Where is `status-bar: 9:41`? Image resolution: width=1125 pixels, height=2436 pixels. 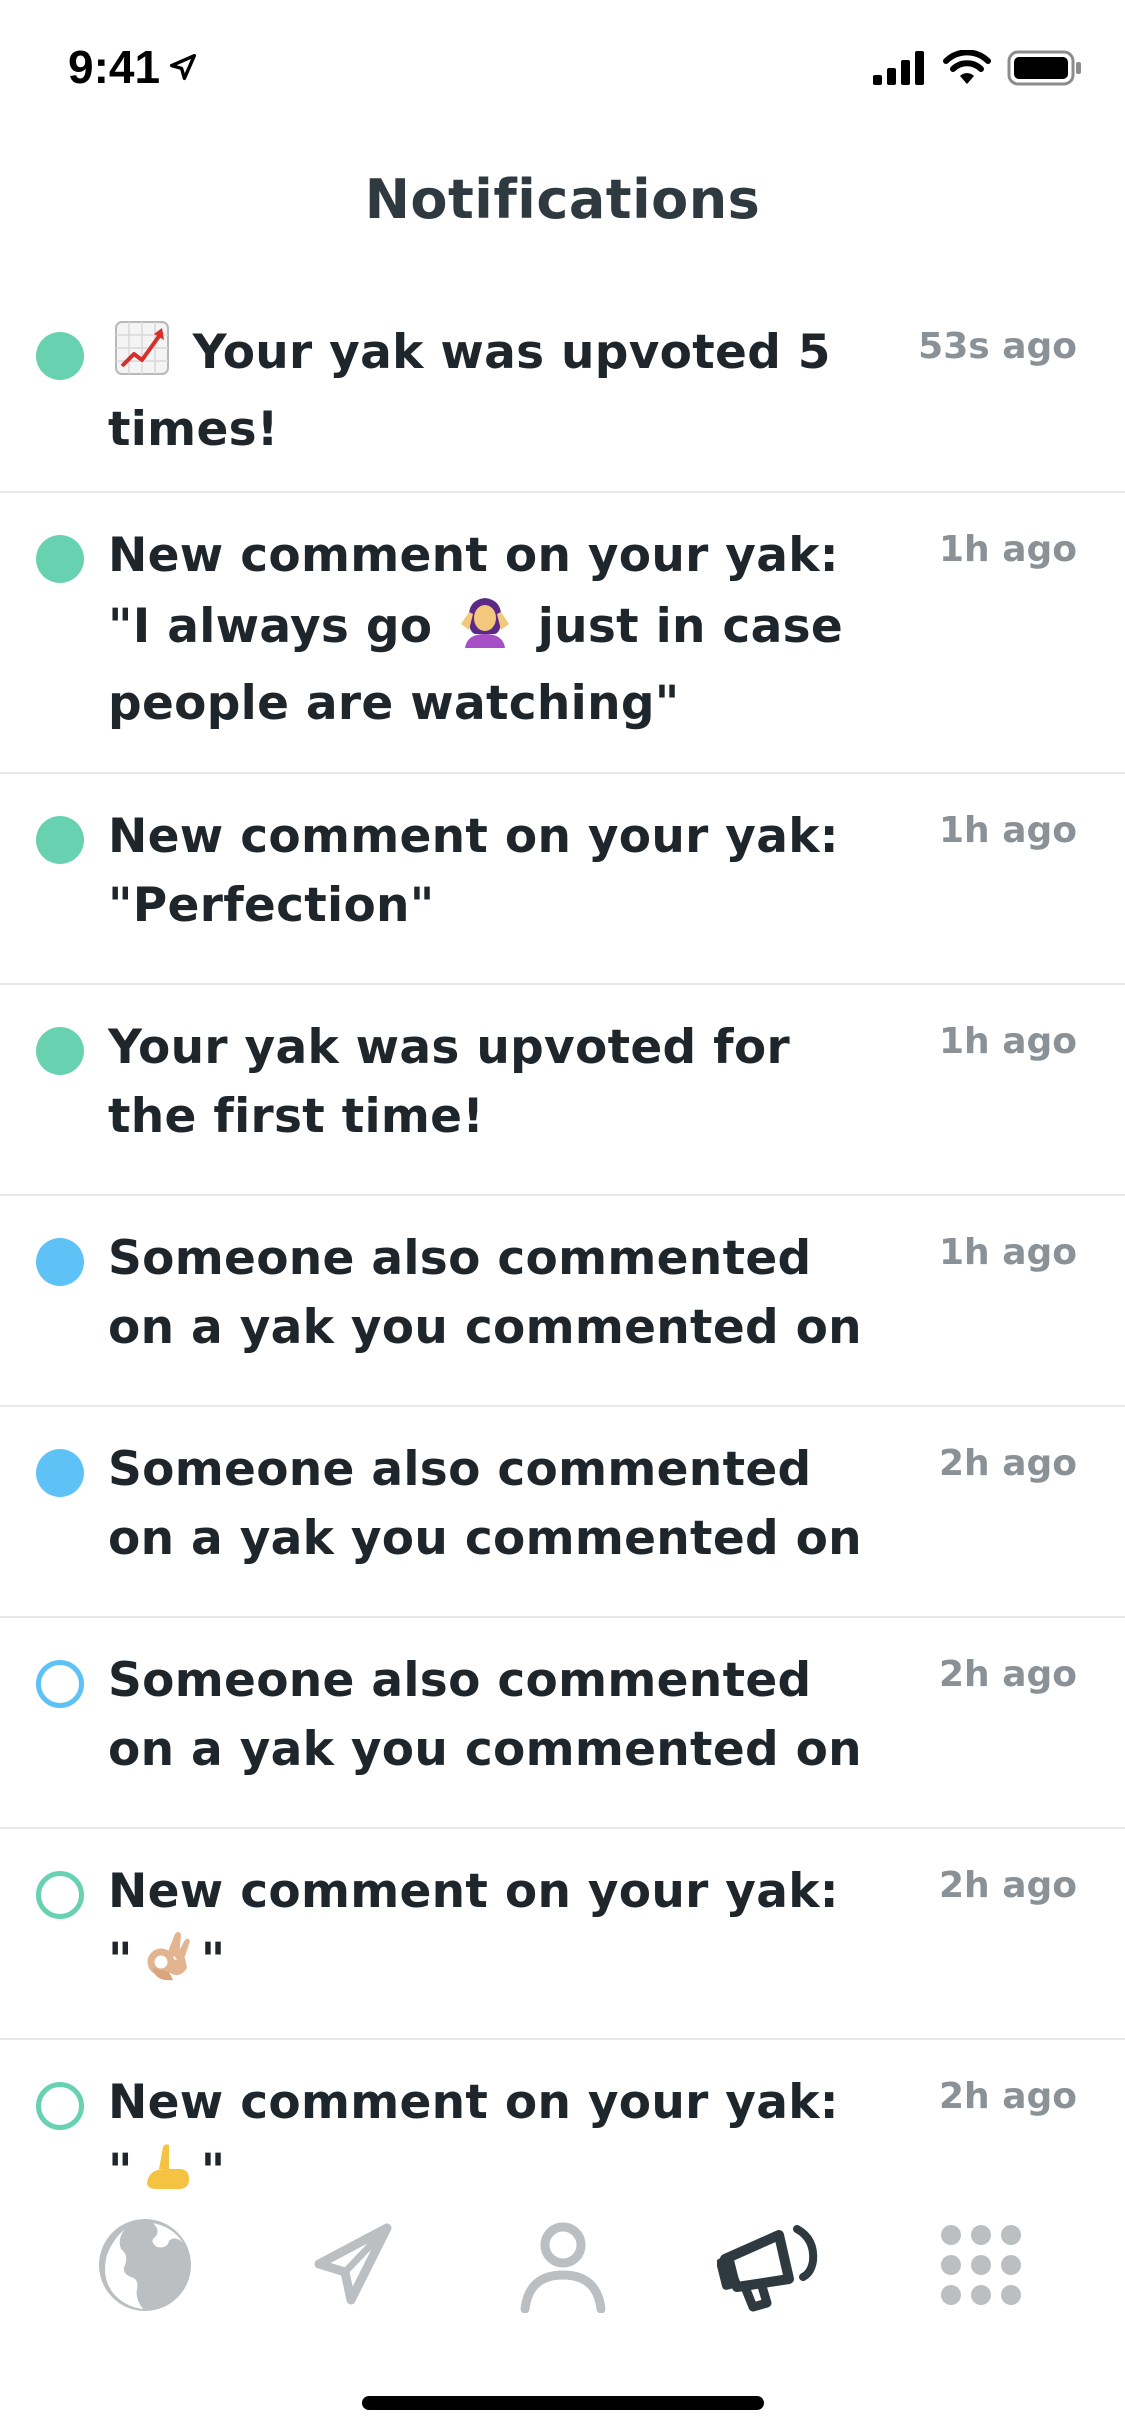 status-bar: 9:41 is located at coordinates (562, 70).